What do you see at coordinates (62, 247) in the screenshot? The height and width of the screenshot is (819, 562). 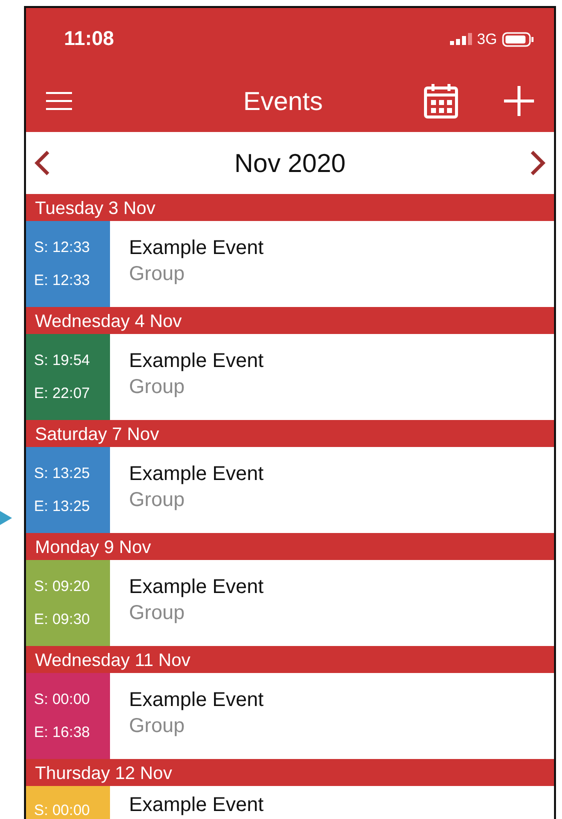 I see `start-time: S: 12:33` at bounding box center [62, 247].